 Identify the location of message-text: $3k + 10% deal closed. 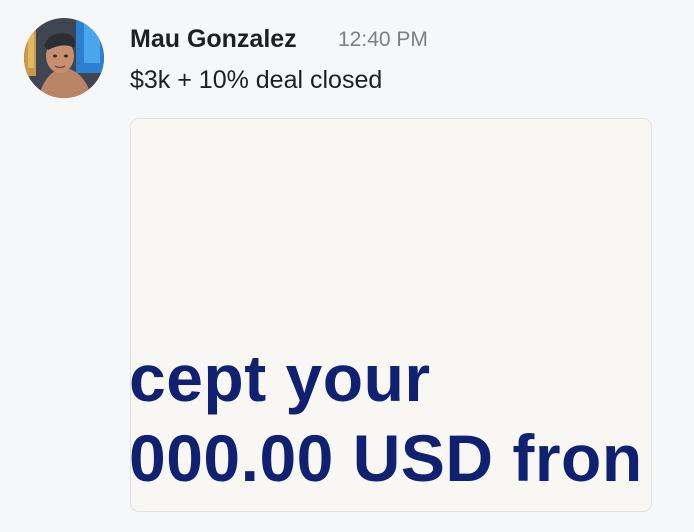
(256, 80).